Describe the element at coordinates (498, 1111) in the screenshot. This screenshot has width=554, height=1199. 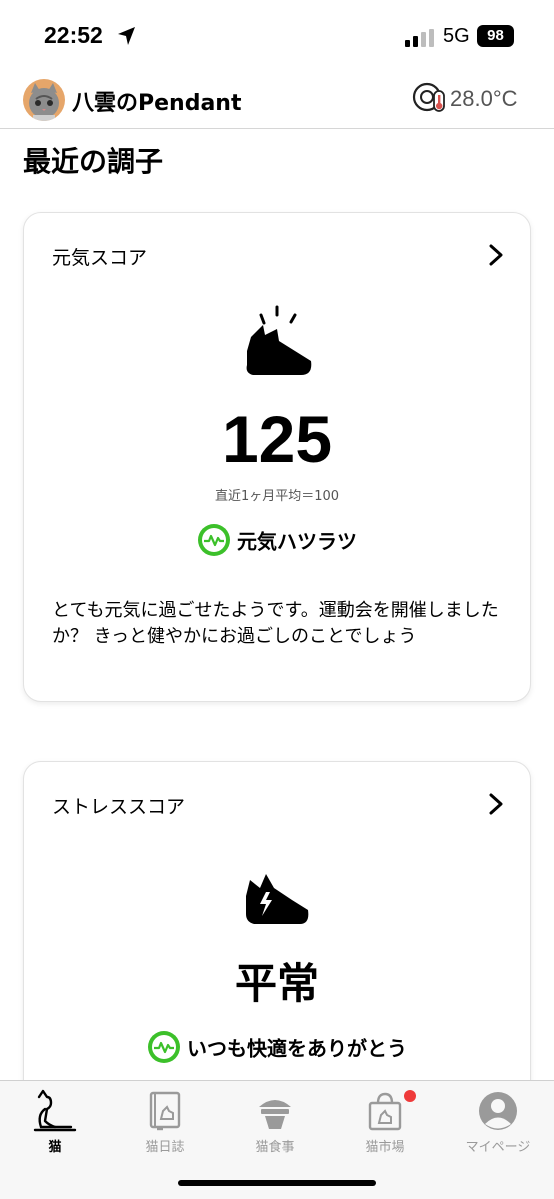
I see `profile-icon` at that location.